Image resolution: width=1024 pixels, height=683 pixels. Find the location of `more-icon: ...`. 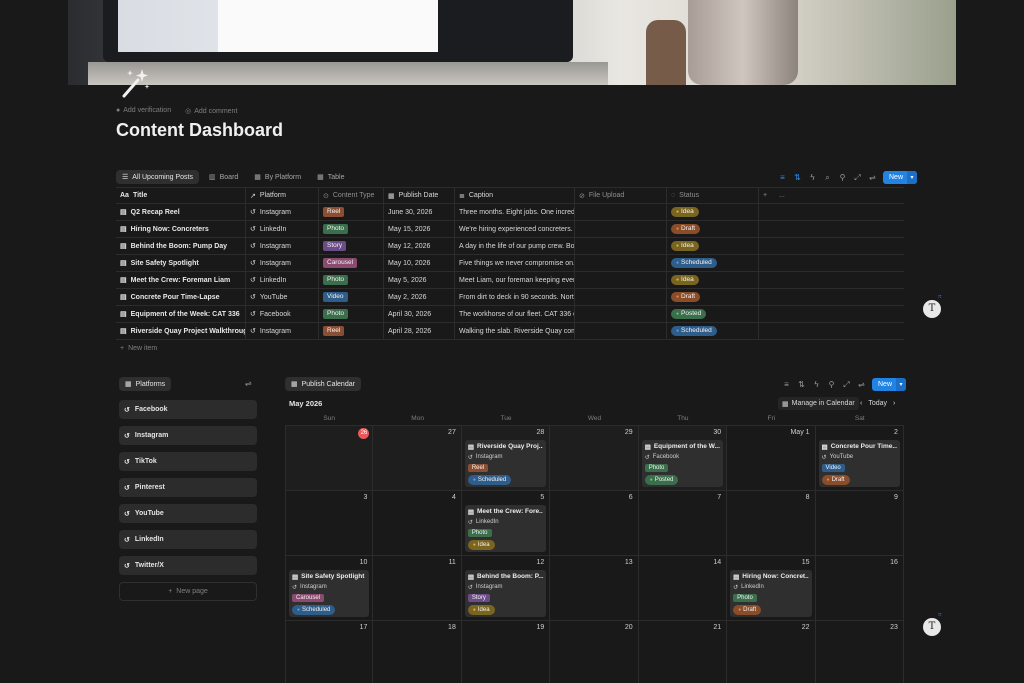

more-icon: ... is located at coordinates (782, 195).